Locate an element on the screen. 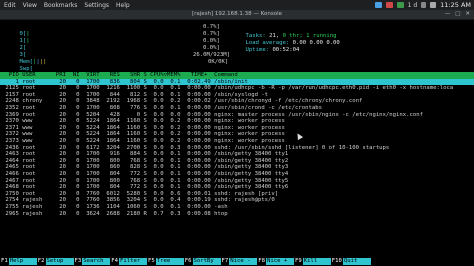 Image resolution: width=474 pixels, height=266 pixels. f10-quit-button: F10 Quit is located at coordinates (350, 261).